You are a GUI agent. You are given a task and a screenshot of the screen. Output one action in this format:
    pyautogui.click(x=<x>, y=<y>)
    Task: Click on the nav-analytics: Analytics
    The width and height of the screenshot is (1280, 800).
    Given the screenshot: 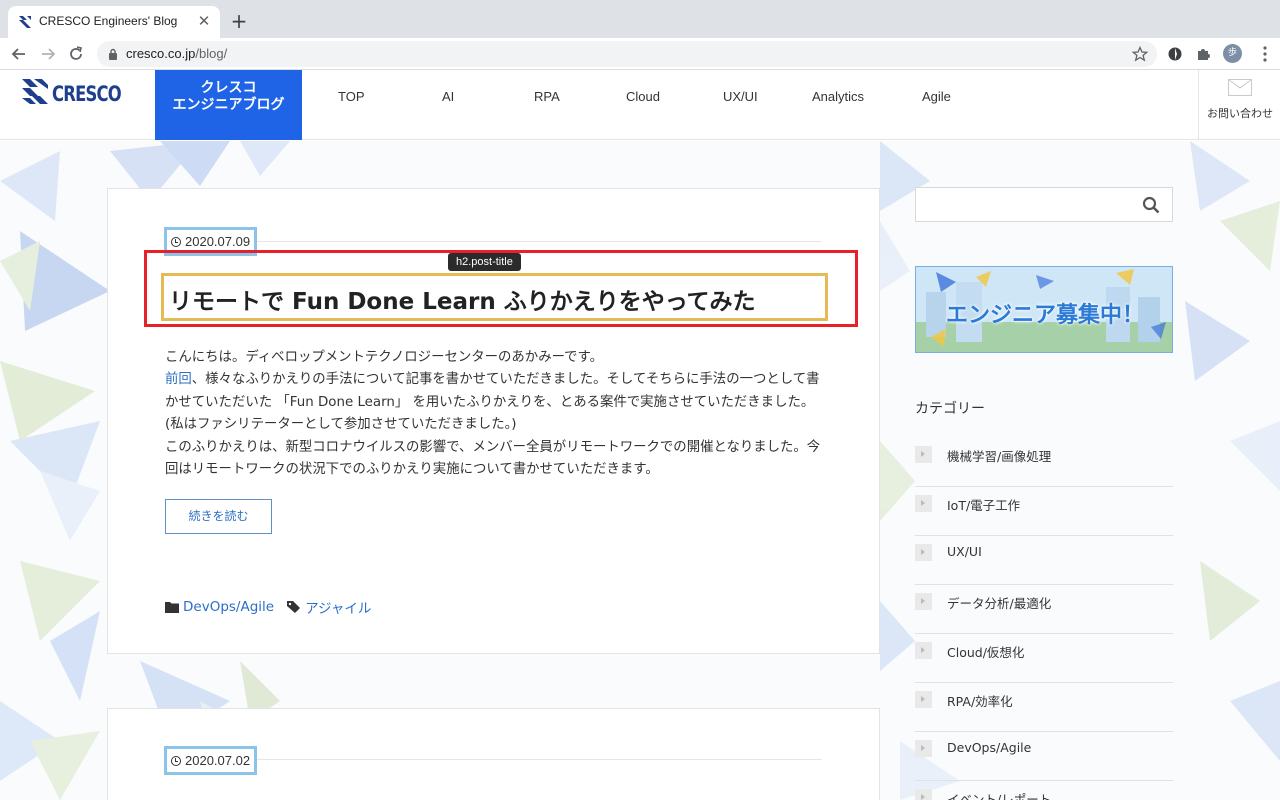 What is the action you would take?
    pyautogui.click(x=838, y=96)
    